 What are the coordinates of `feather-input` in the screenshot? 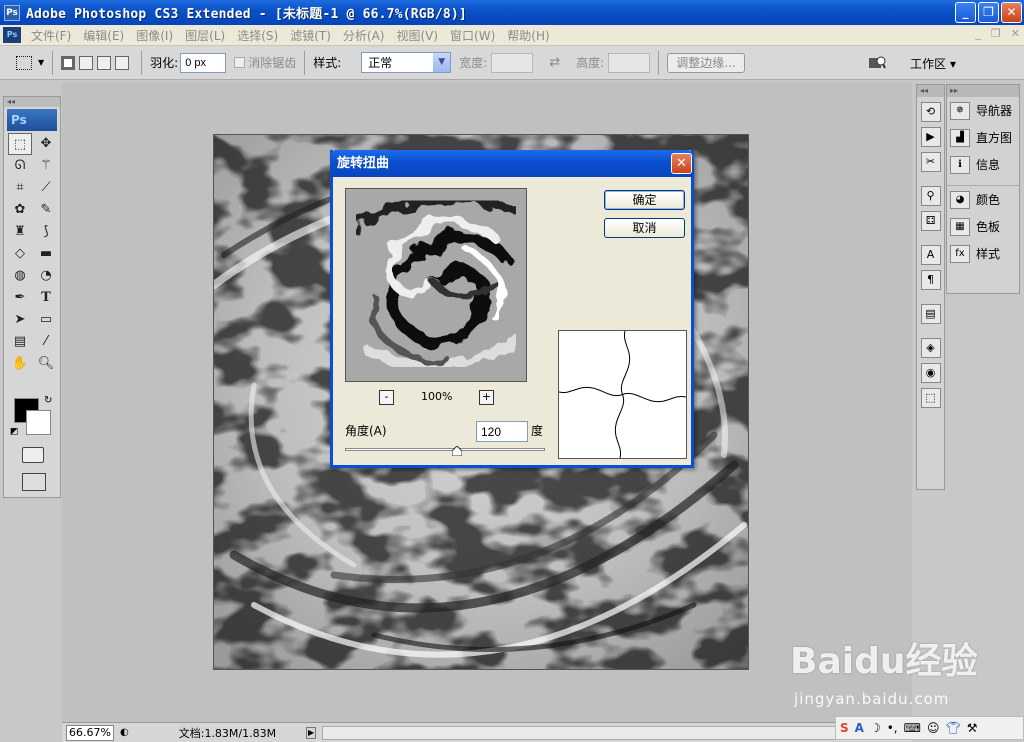 It's located at (203, 62).